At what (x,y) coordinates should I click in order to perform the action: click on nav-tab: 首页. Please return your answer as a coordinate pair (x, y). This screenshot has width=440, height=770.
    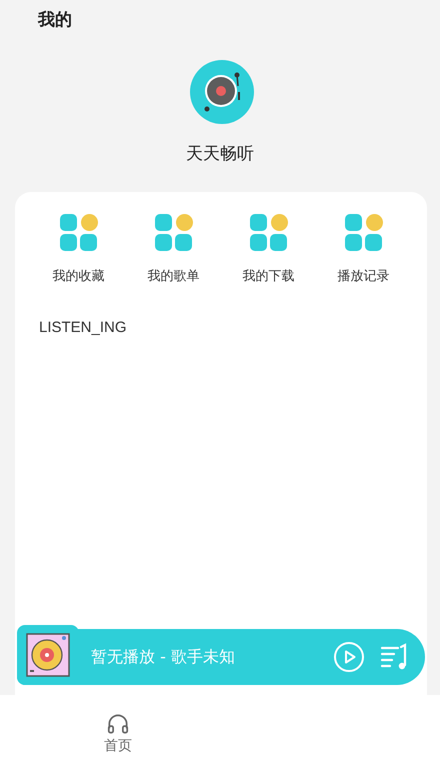
    Looking at the image, I should click on (118, 732).